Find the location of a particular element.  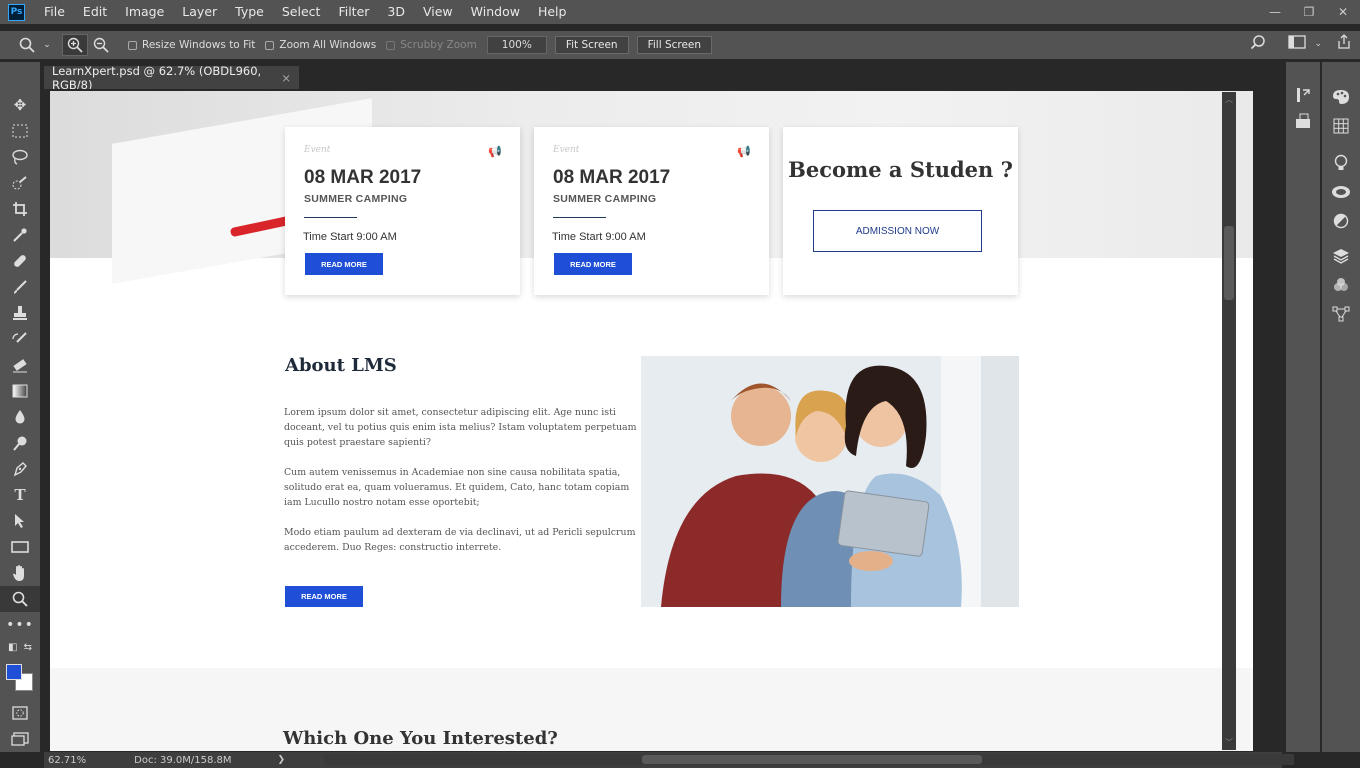

learn-panel-icon is located at coordinates (1341, 162).